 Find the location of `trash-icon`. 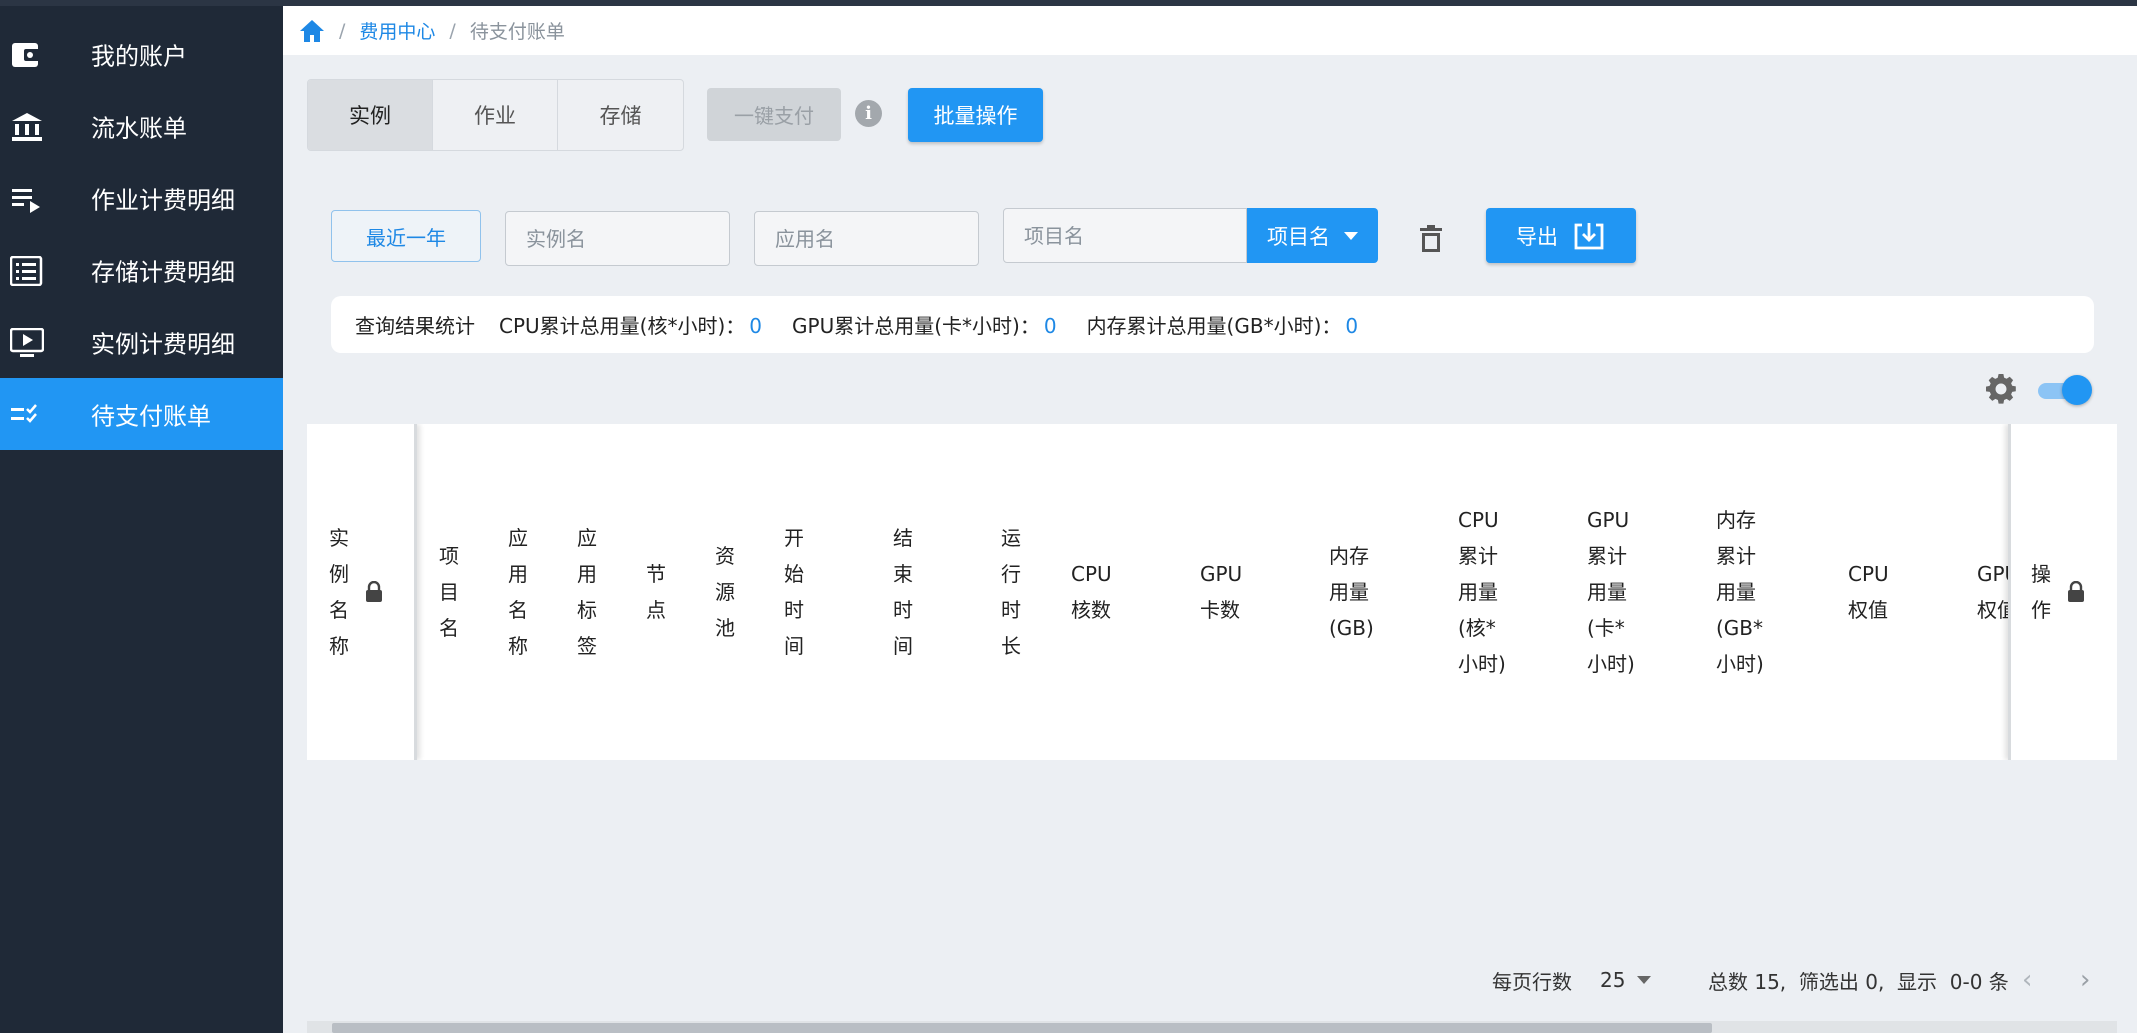

trash-icon is located at coordinates (1431, 239).